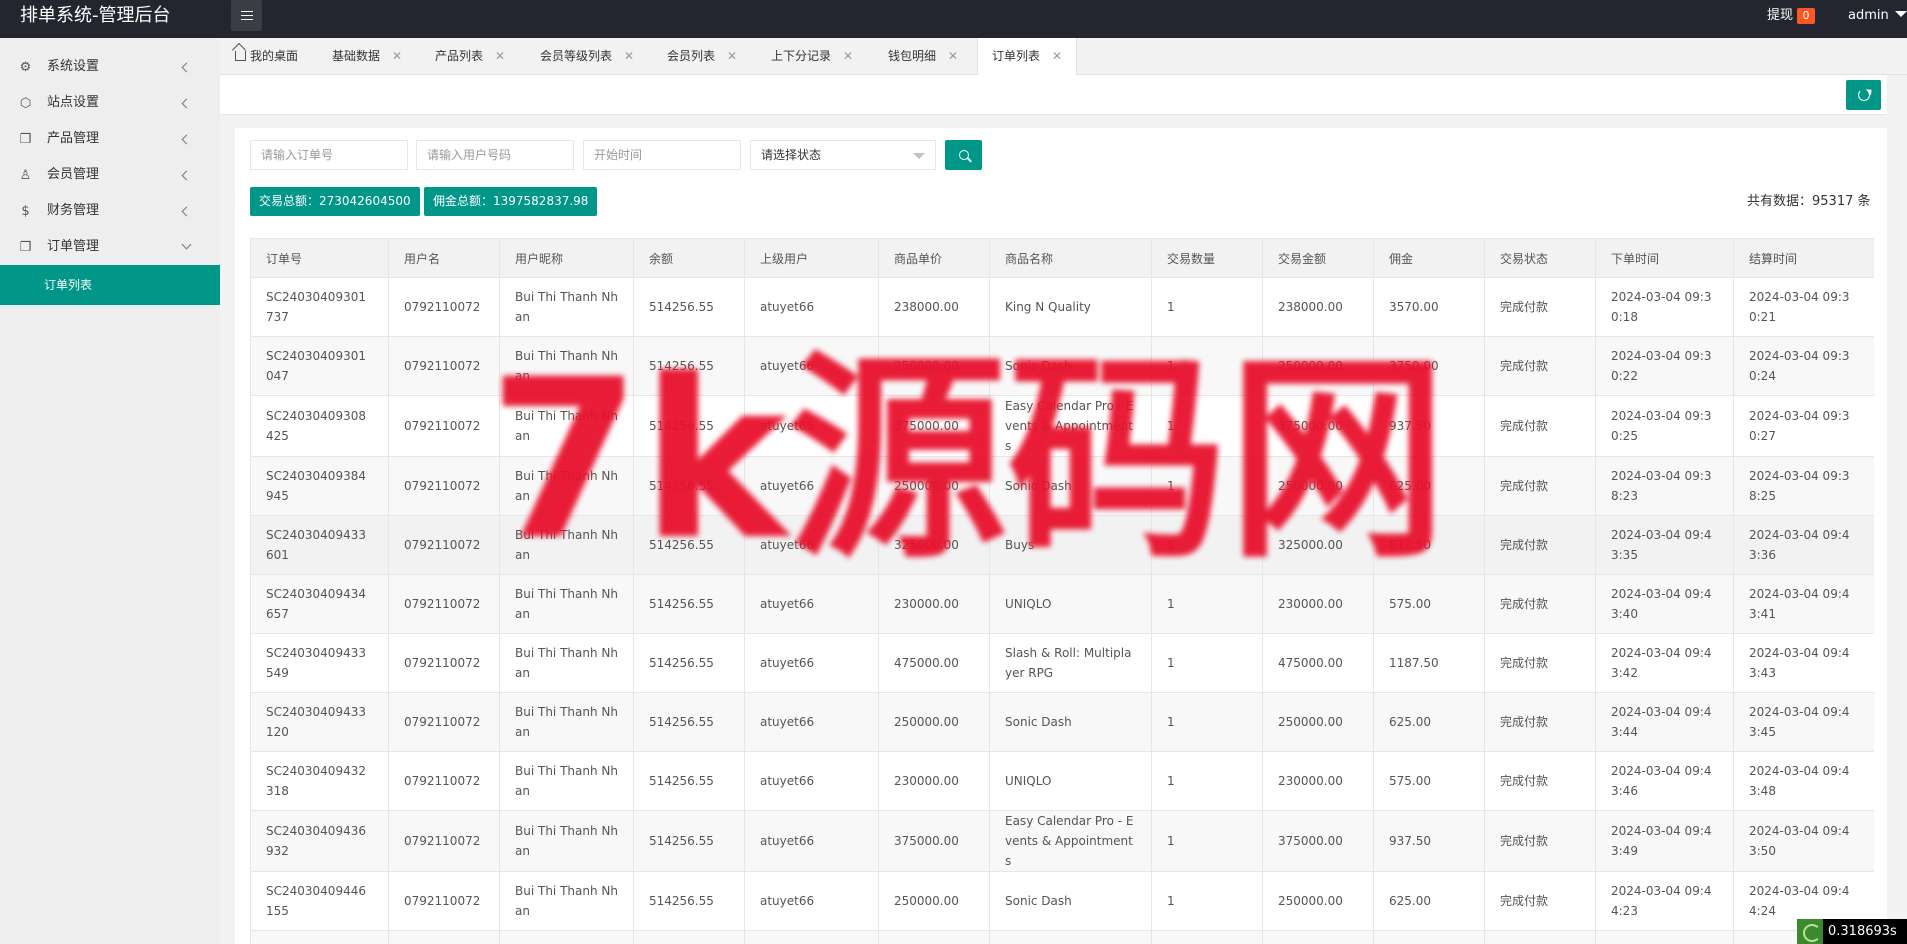 The image size is (1907, 944). Describe the element at coordinates (1791, 15) in the screenshot. I see `withdraw-link: 提现 0` at that location.